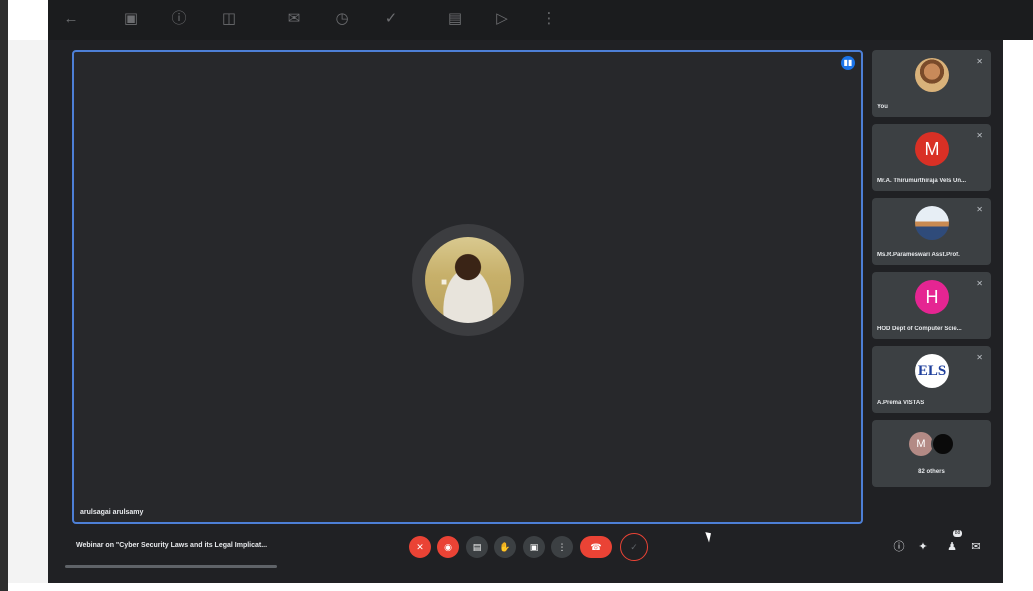 This screenshot has height=591, width=1033. I want to click on pin-icon: ■, so click(448, 284).